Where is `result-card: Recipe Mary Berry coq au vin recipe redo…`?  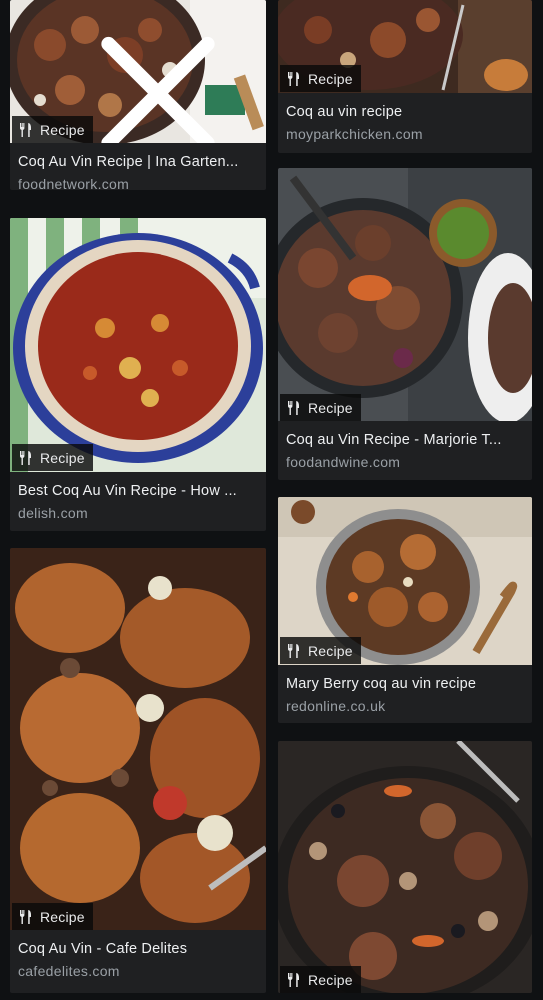
result-card: Recipe Mary Berry coq au vin recipe redo… is located at coordinates (405, 610).